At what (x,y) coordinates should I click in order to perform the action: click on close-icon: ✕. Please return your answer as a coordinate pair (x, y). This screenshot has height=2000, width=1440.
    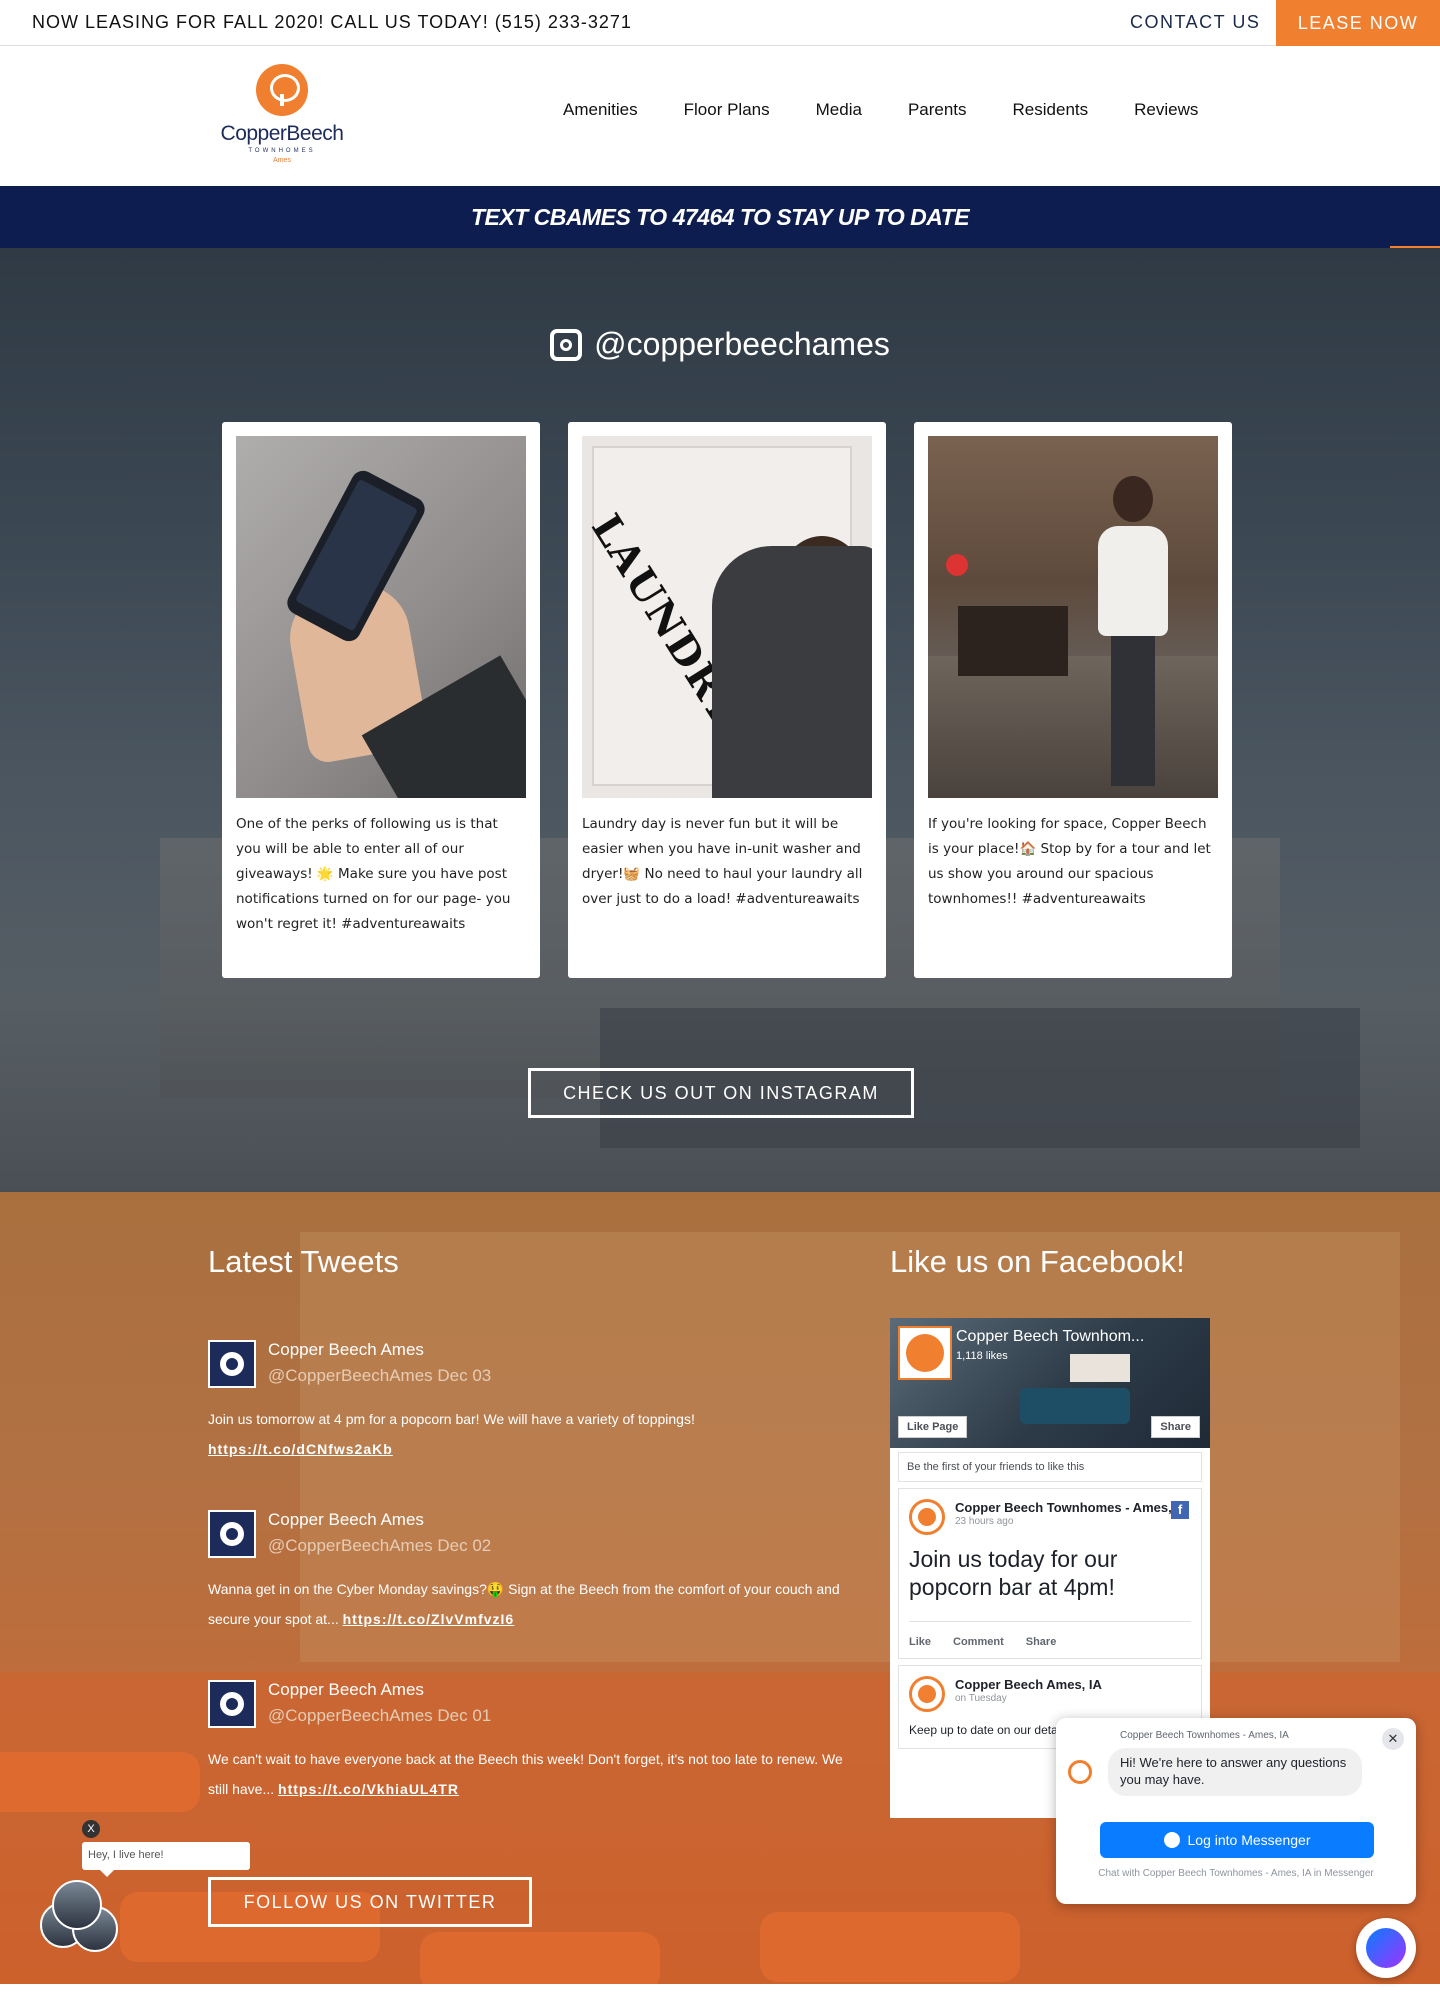
    Looking at the image, I should click on (1393, 1739).